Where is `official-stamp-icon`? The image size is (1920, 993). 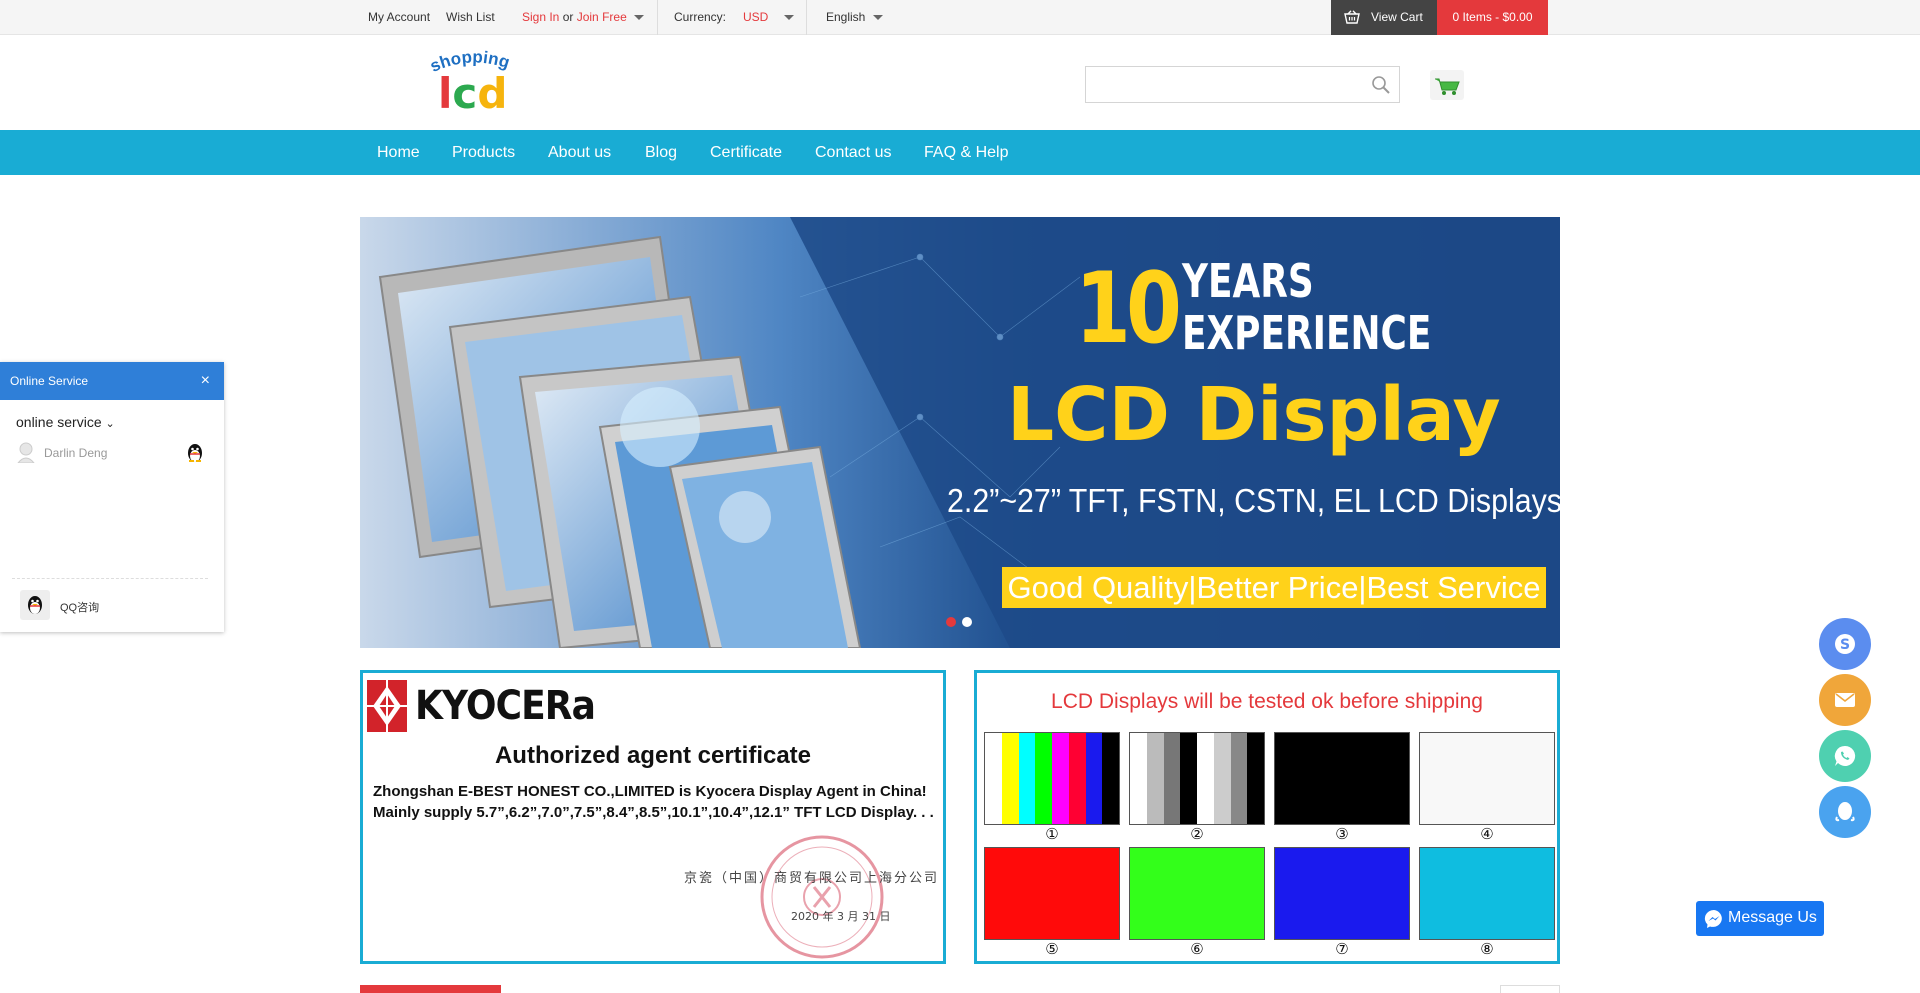 official-stamp-icon is located at coordinates (822, 897).